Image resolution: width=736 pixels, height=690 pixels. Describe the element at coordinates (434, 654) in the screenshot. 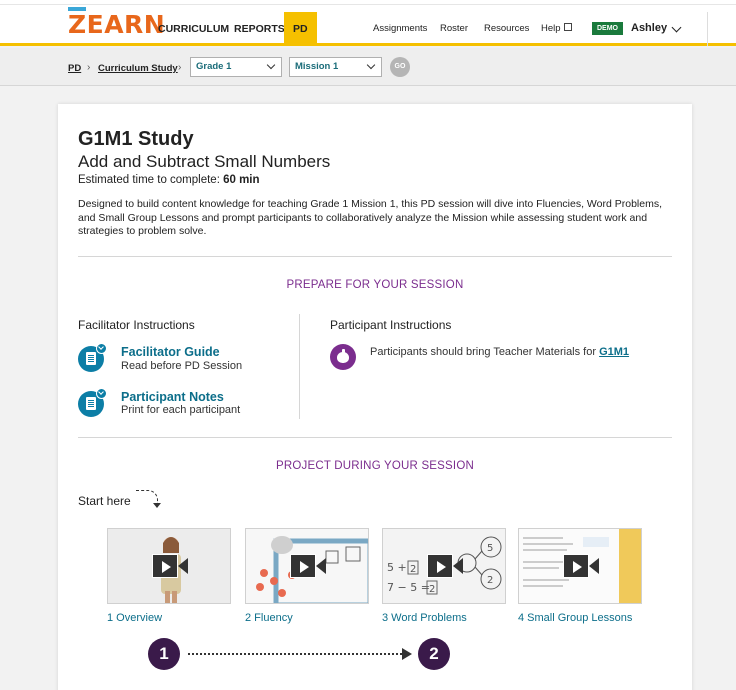

I see `step-badge-2: 2` at that location.